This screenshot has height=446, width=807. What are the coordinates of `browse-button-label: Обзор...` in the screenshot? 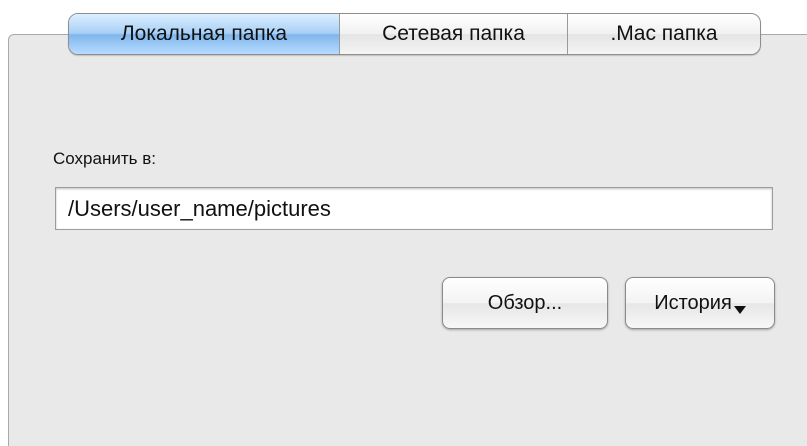 It's located at (525, 302).